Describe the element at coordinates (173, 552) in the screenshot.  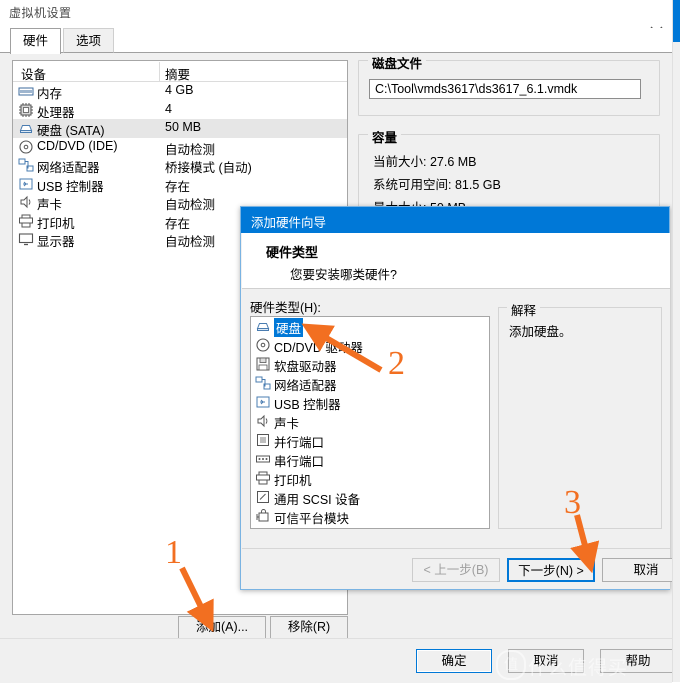
I see `annotation-number-1: 1` at that location.